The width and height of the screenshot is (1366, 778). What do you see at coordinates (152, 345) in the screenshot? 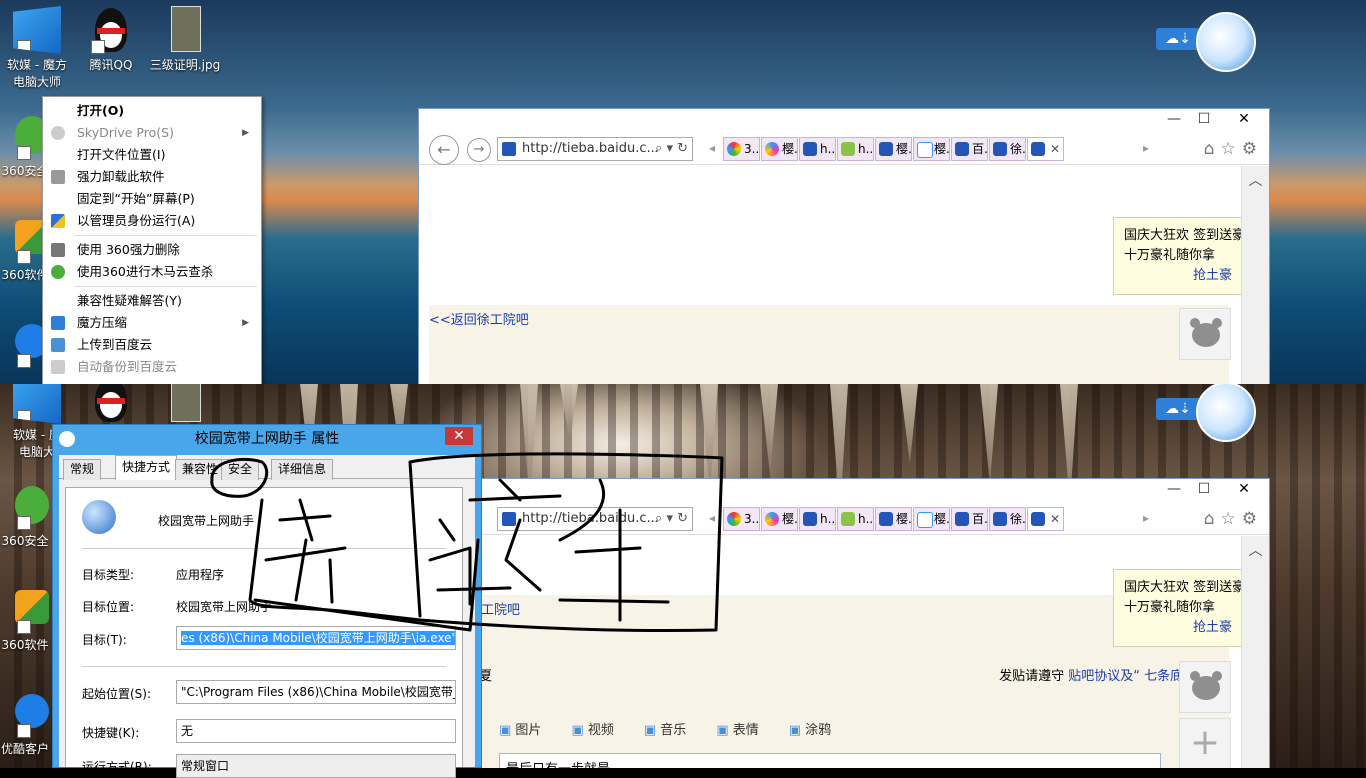
I see `menu-item-upload-baidu: 上传到百度云` at bounding box center [152, 345].